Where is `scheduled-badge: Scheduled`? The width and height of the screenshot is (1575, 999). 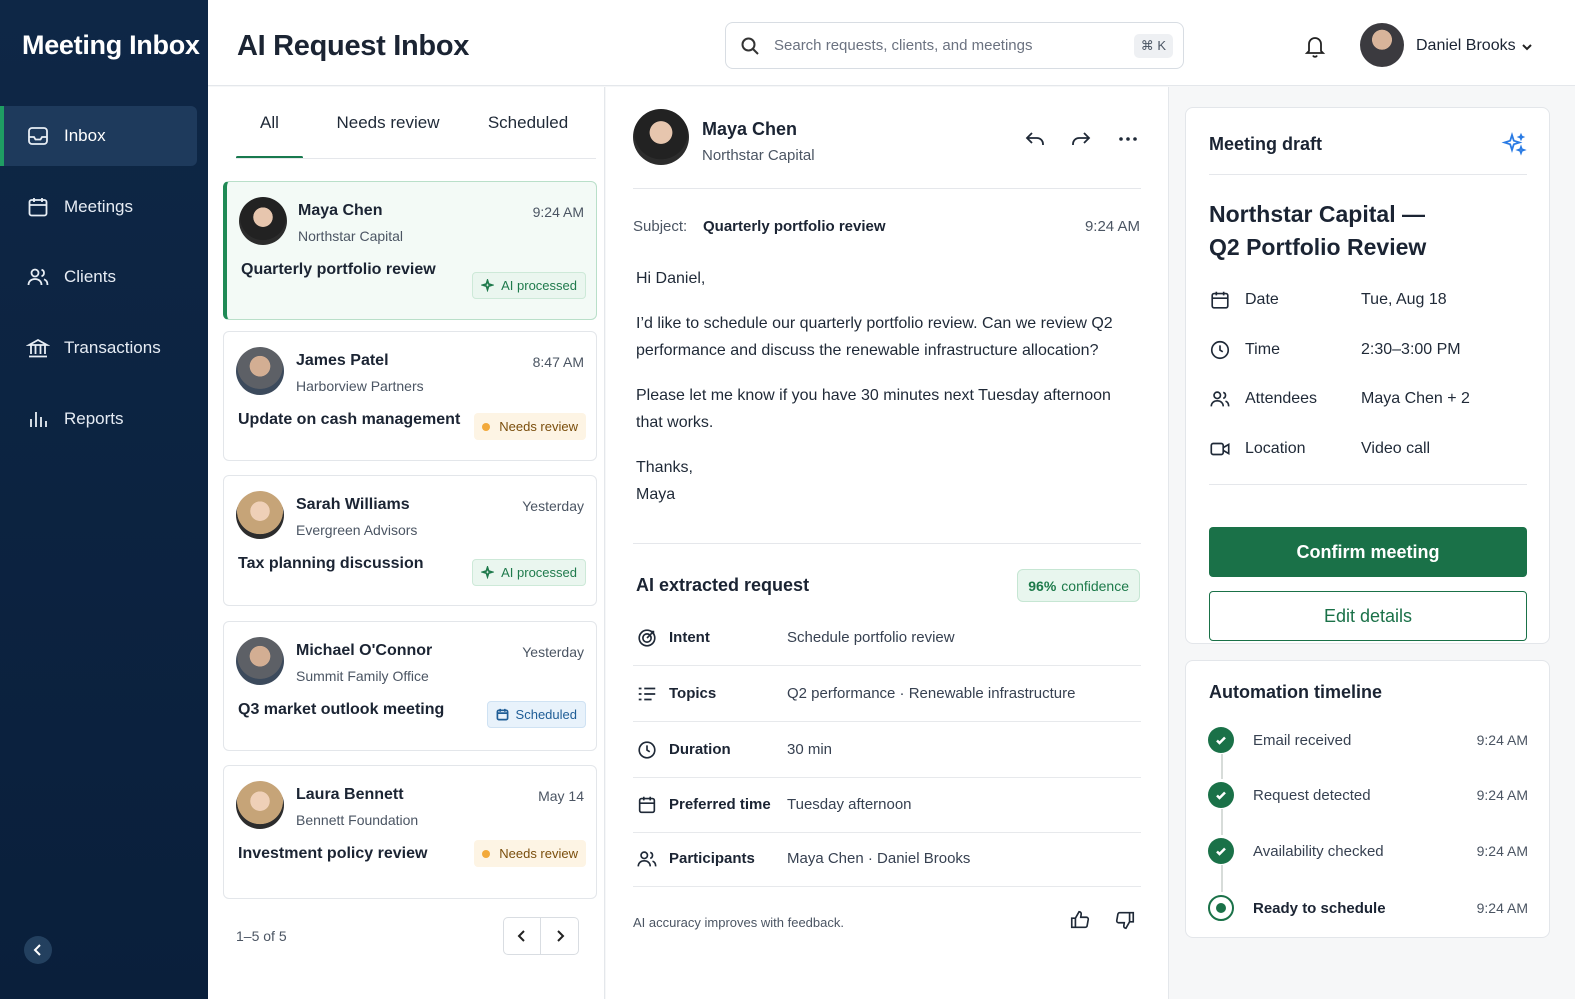
scheduled-badge: Scheduled is located at coordinates (536, 714).